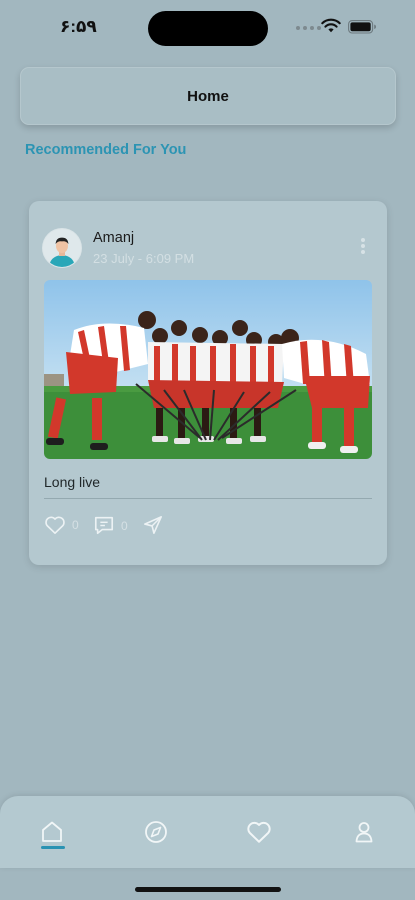  I want to click on comment-button: 0, so click(110, 525).